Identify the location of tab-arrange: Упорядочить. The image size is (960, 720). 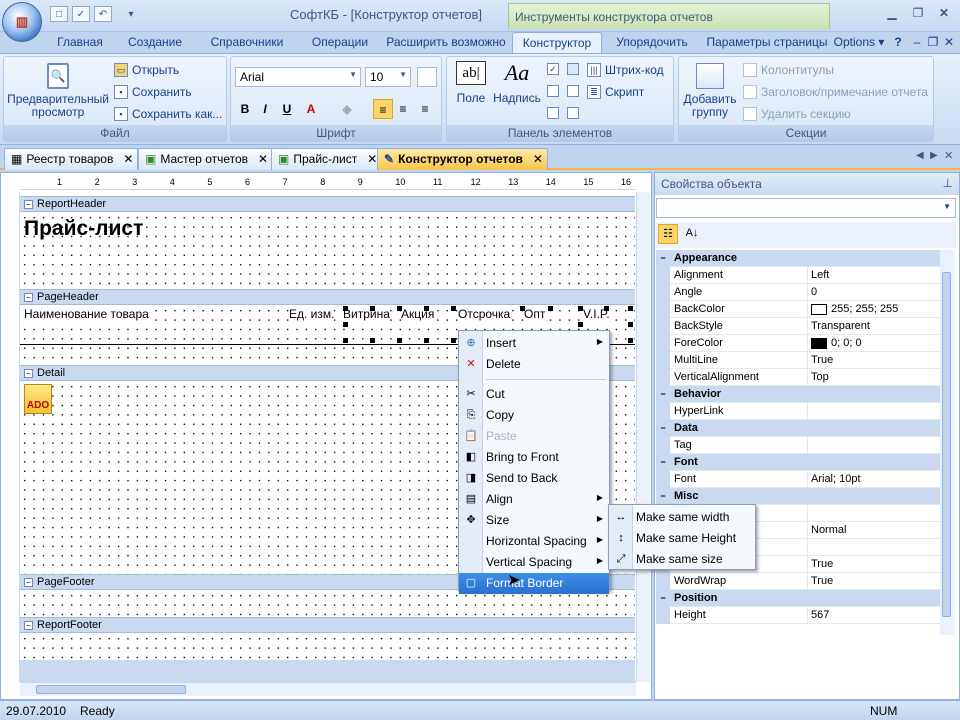
(652, 43).